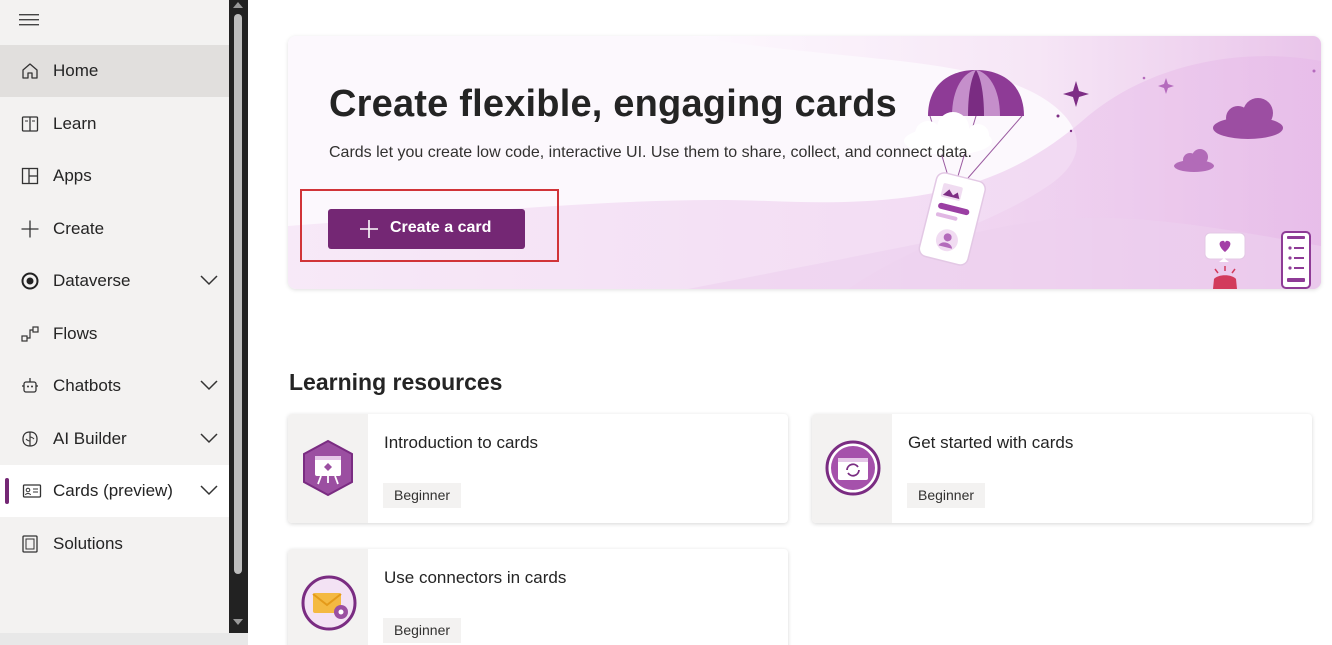 This screenshot has height=645, width=1332. What do you see at coordinates (1062, 468) in the screenshot?
I see `learning-card-get-started: Get started with cards Beginner` at bounding box center [1062, 468].